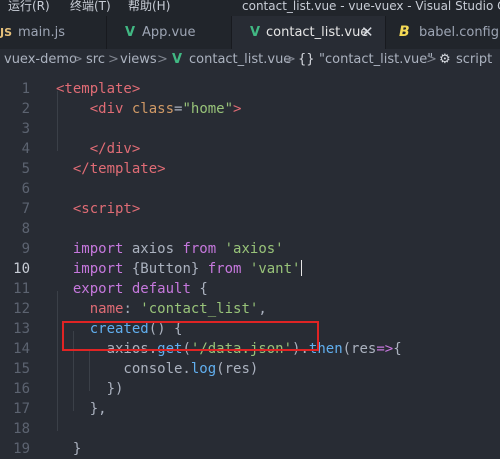 The width and height of the screenshot is (500, 459). I want to click on code-token: </div>, so click(115, 149).